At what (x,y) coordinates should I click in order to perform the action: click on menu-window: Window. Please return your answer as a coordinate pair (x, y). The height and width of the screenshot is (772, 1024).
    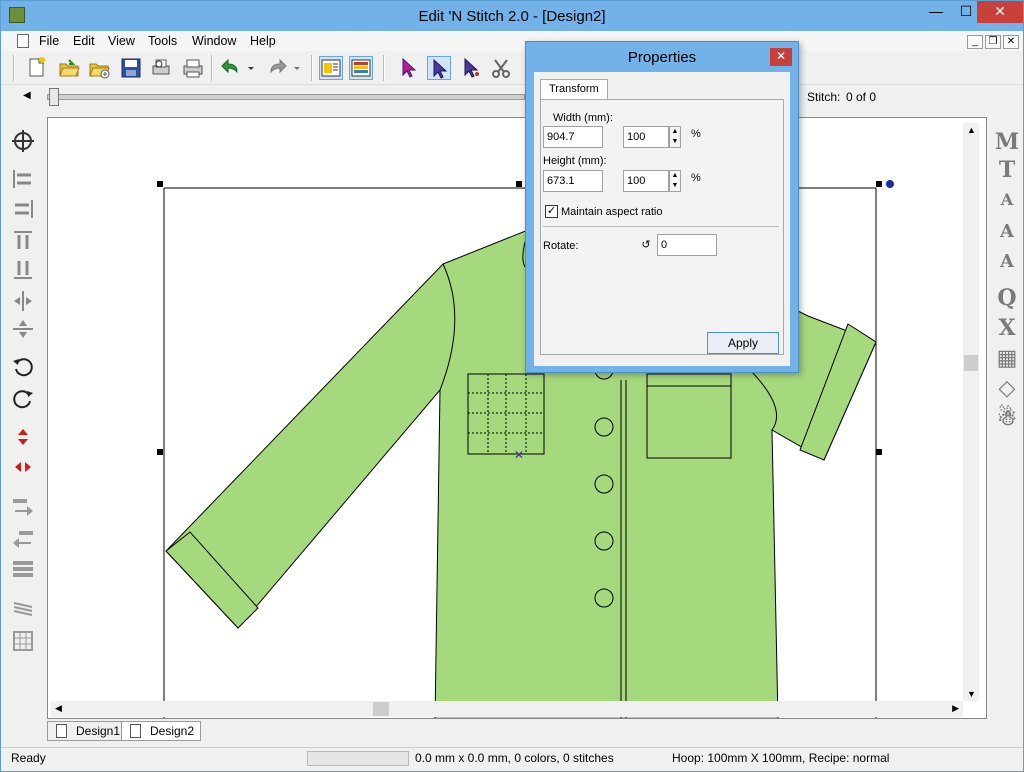
    Looking at the image, I should click on (214, 41).